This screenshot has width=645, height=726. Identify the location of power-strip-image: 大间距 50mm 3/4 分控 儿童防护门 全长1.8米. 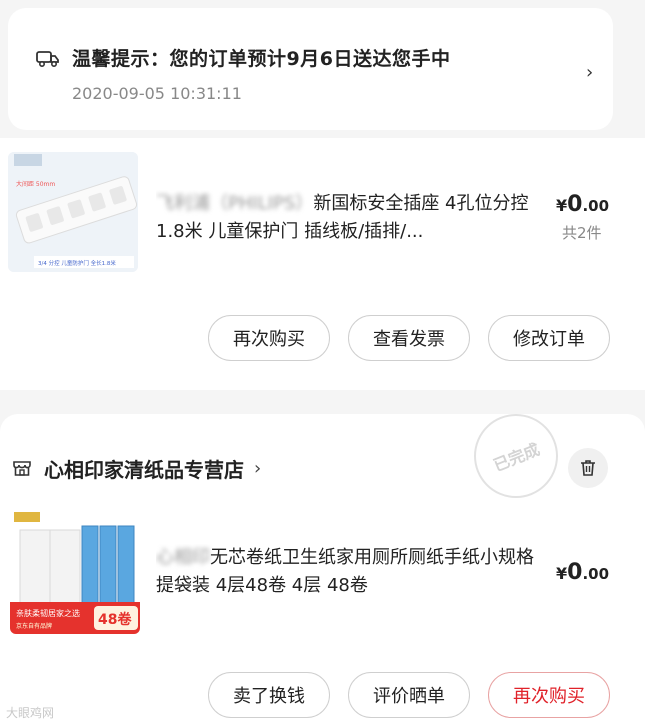
(73, 212).